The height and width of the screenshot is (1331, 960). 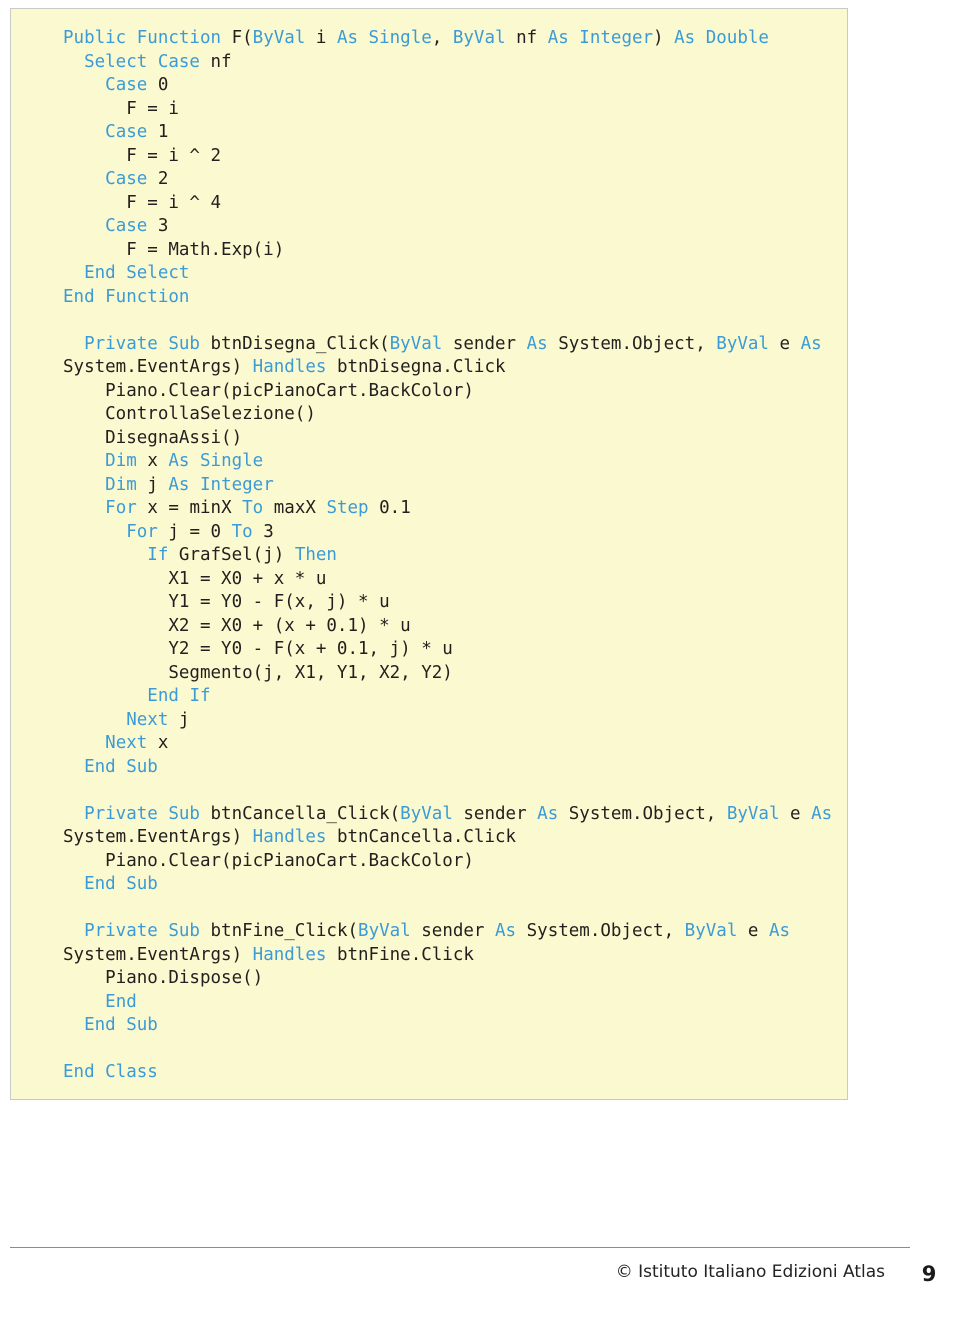 What do you see at coordinates (131, 226) in the screenshot?
I see `code-keyword: Case` at bounding box center [131, 226].